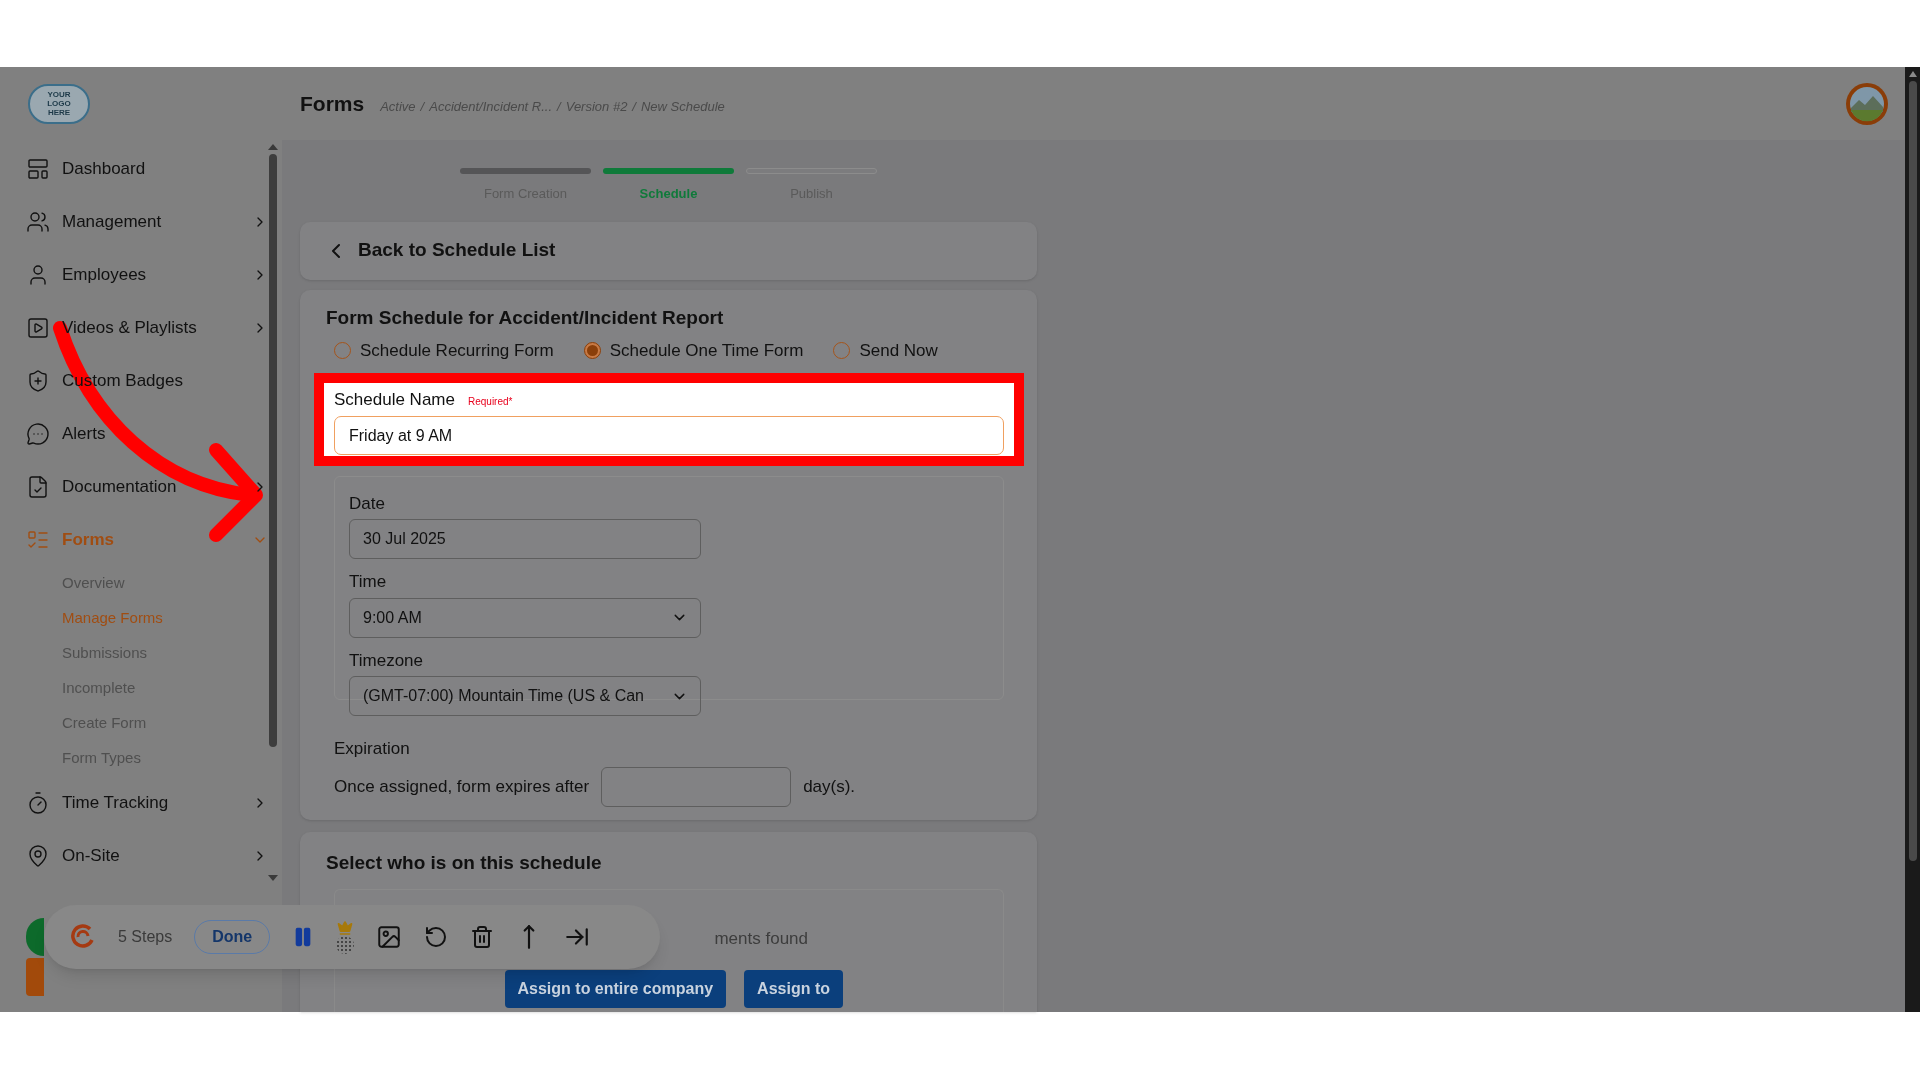 Image resolution: width=1920 pixels, height=1080 pixels. Describe the element at coordinates (141, 486) in the screenshot. I see `sidebar-item: Documentation` at that location.